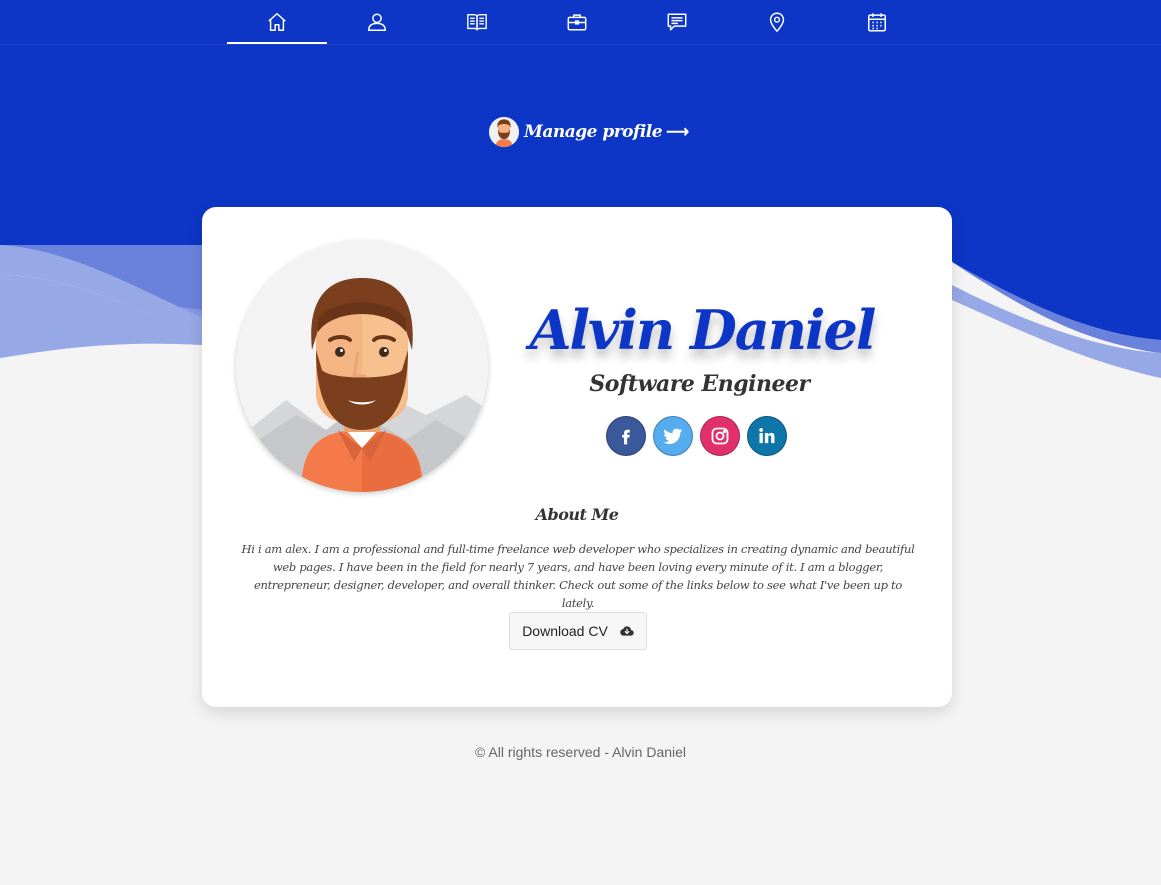 This screenshot has height=885, width=1161. Describe the element at coordinates (627, 631) in the screenshot. I see `cloud-download-icon` at that location.